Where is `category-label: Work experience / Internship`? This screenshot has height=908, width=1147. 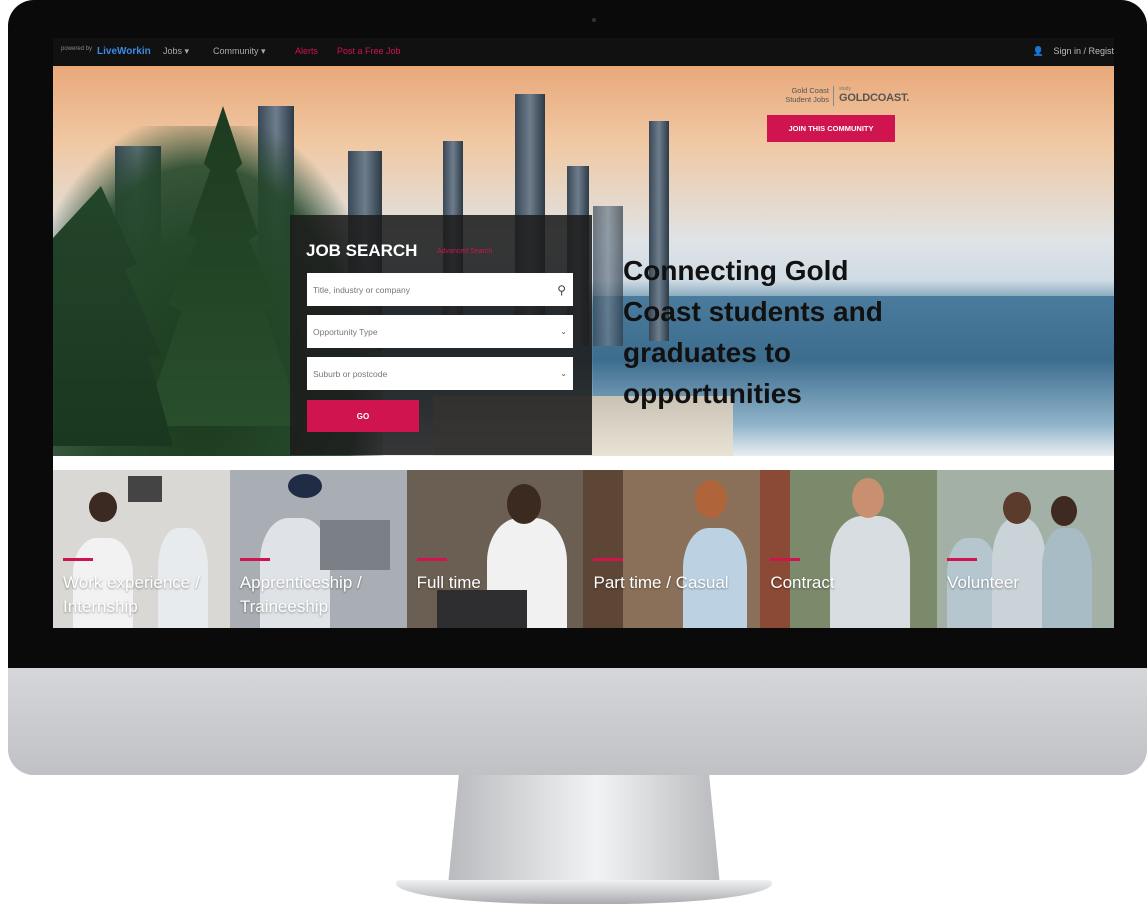
category-label: Work experience / Internship is located at coordinates (131, 594).